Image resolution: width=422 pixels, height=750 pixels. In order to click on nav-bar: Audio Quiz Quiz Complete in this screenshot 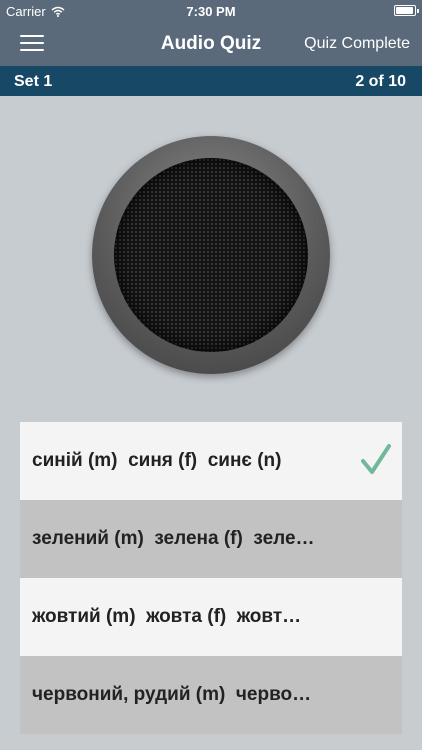, I will do `click(211, 44)`.